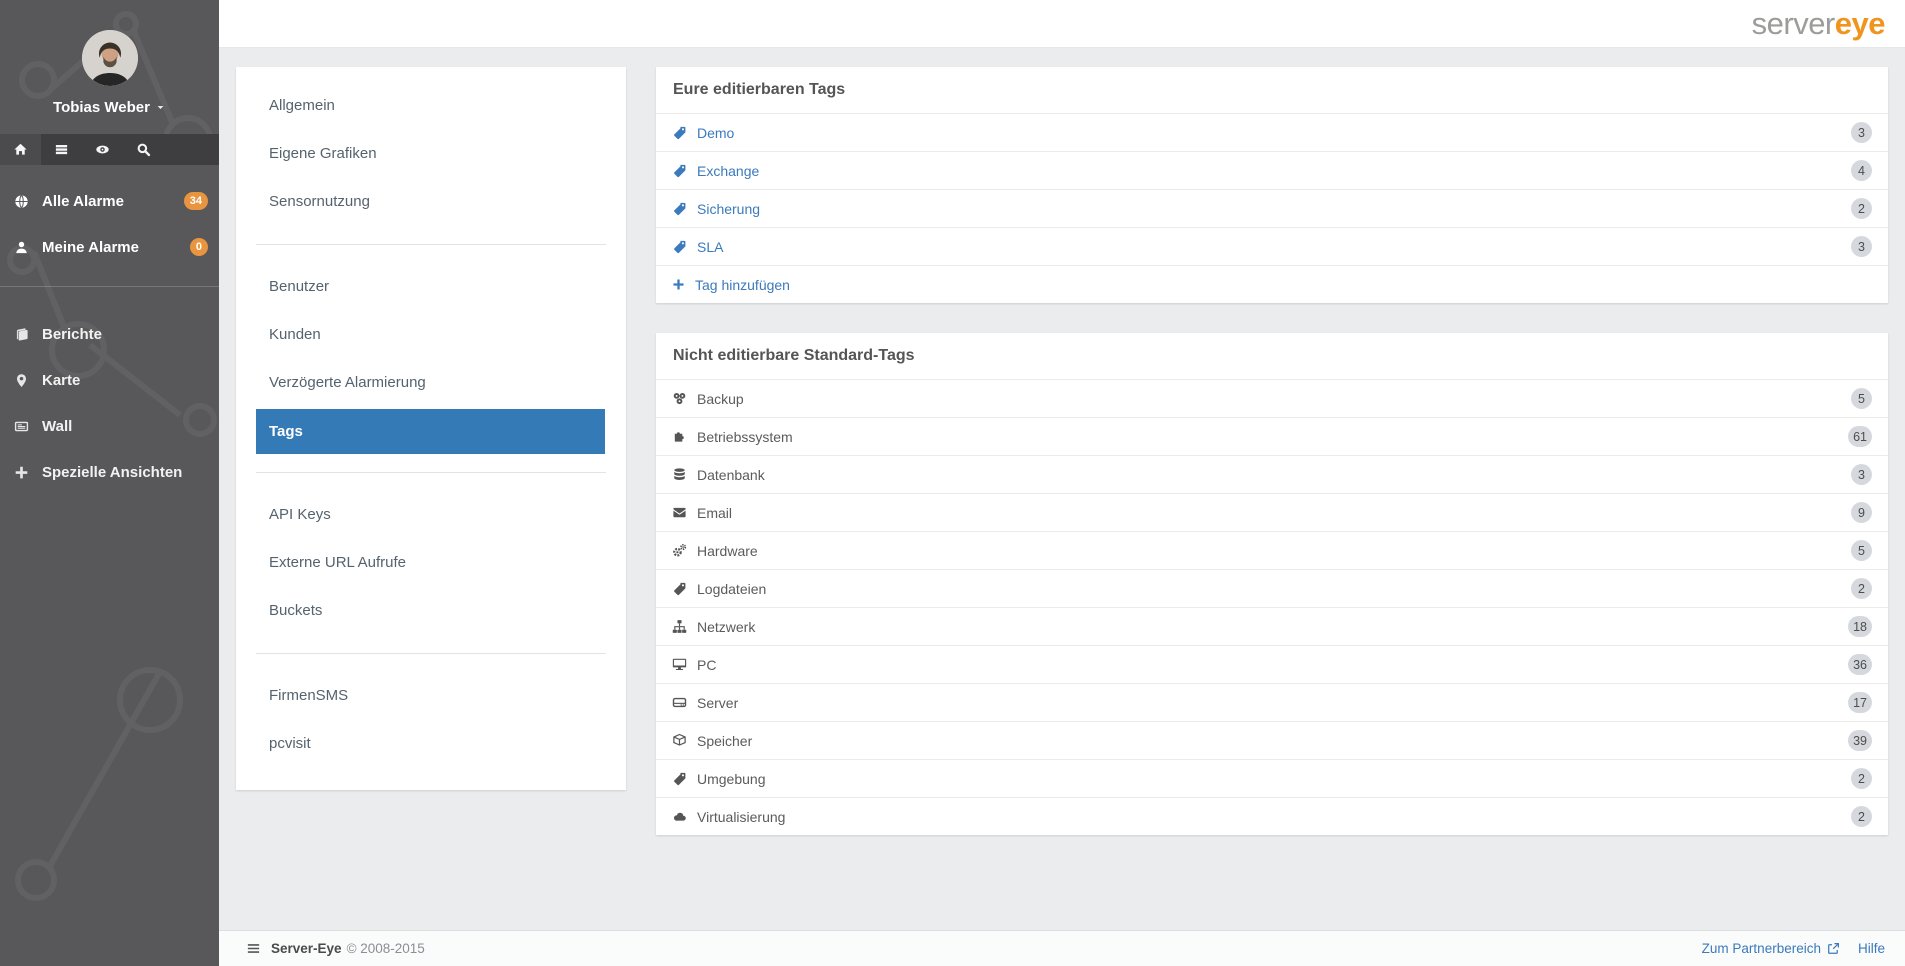 The image size is (1905, 966). What do you see at coordinates (109, 286) in the screenshot?
I see `sidebar-divider` at bounding box center [109, 286].